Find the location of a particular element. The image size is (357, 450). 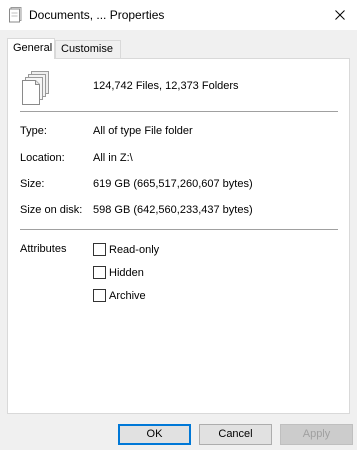

hidden-checkbox is located at coordinates (99, 272).